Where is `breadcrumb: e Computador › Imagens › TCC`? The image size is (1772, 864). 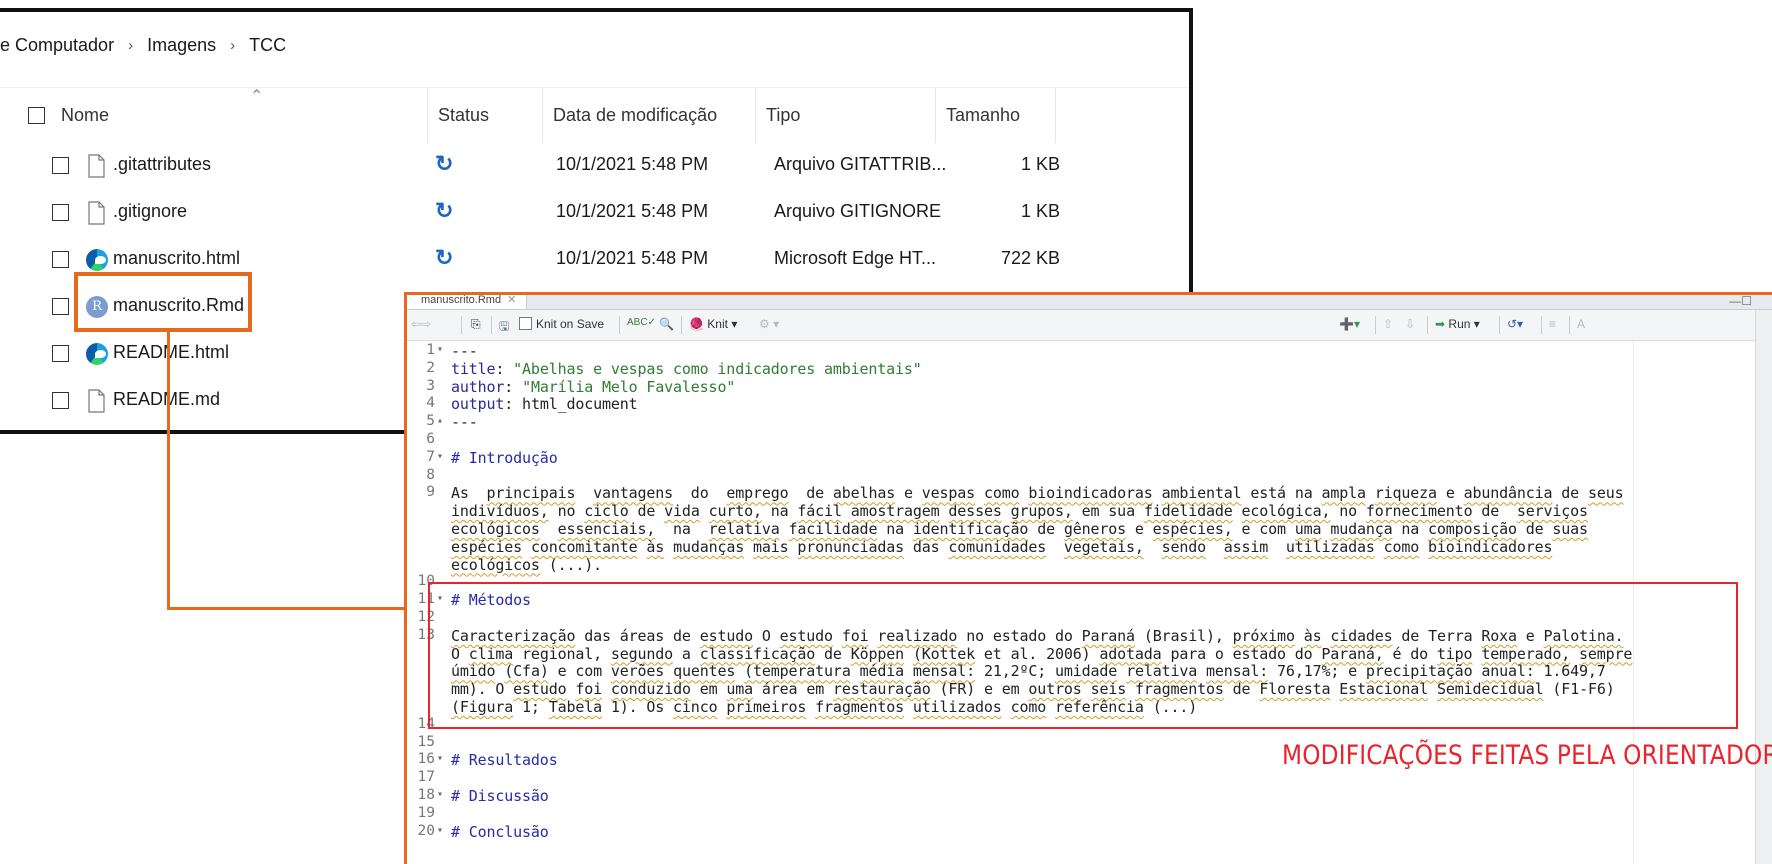 breadcrumb: e Computador › Imagens › TCC is located at coordinates (143, 45).